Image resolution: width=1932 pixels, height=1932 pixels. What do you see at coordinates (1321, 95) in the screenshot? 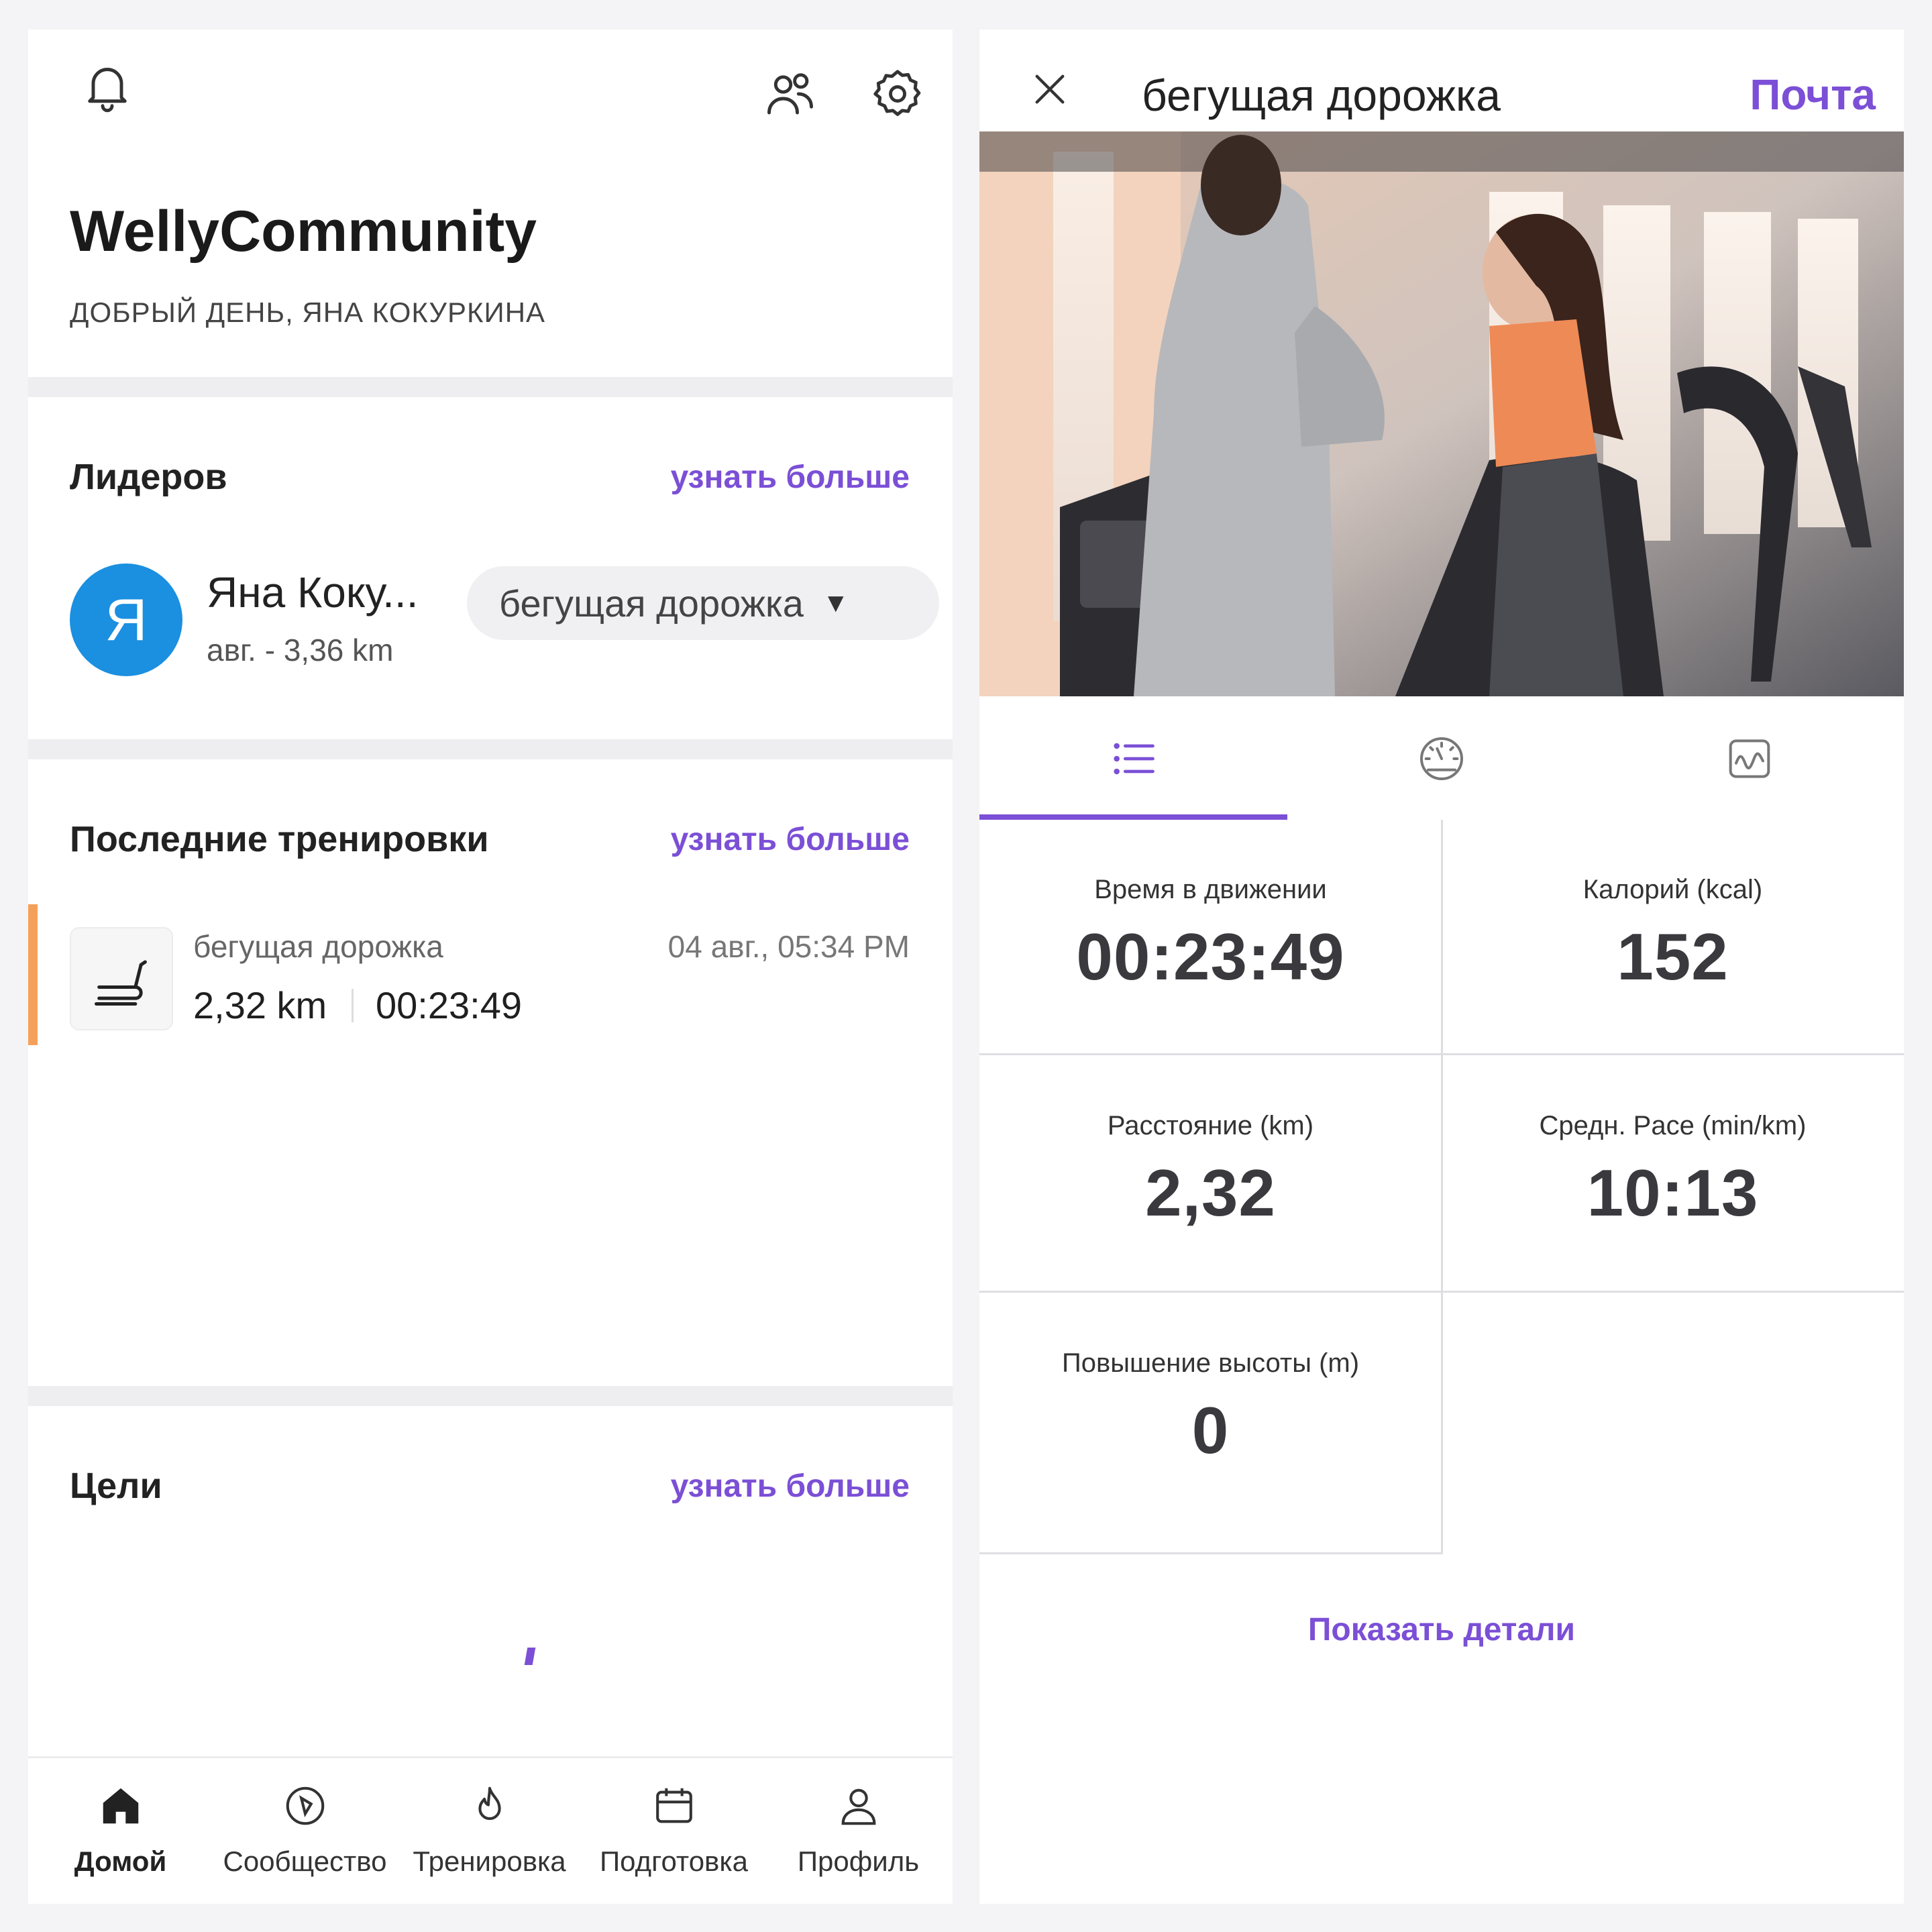
I see `detail-title: бегущая дорожка` at bounding box center [1321, 95].